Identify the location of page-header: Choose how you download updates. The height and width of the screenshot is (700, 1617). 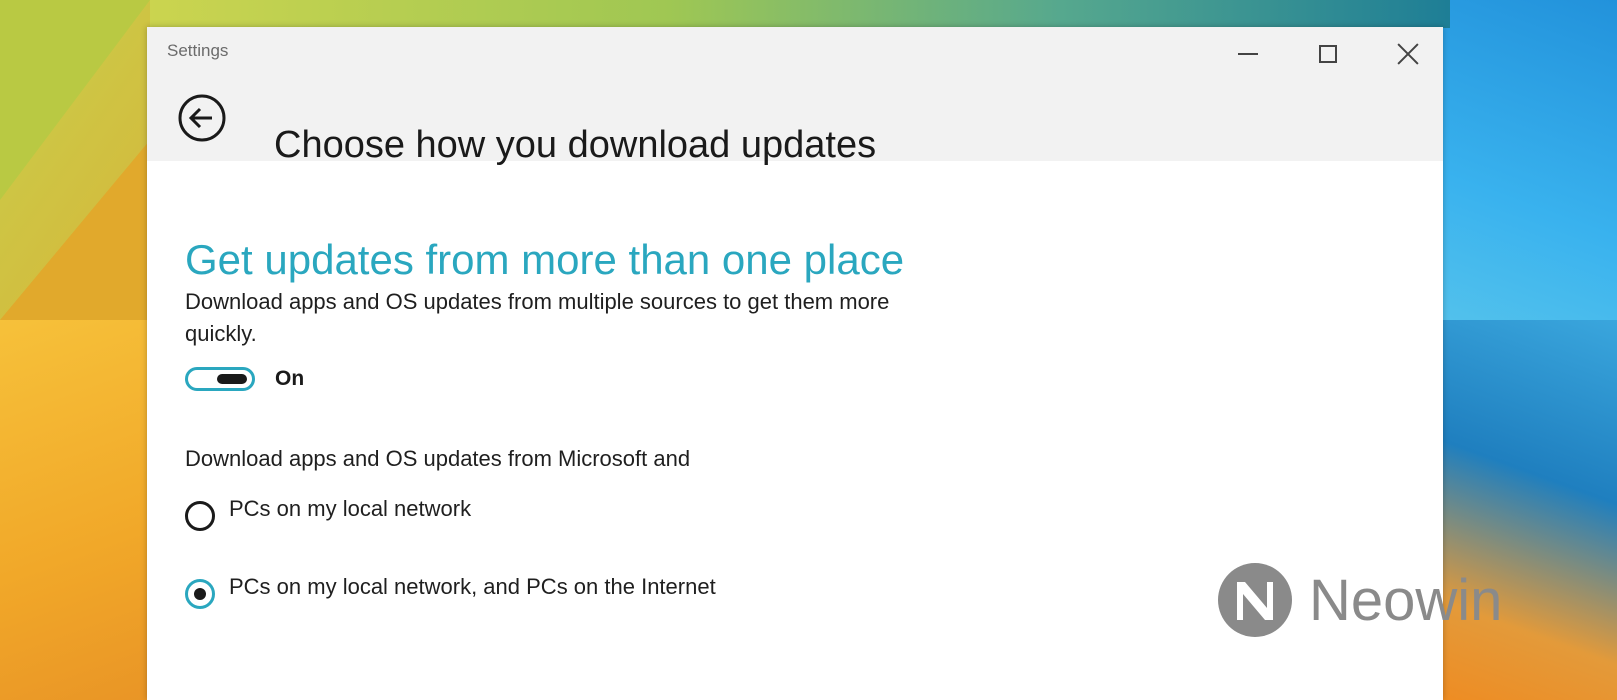
(795, 123).